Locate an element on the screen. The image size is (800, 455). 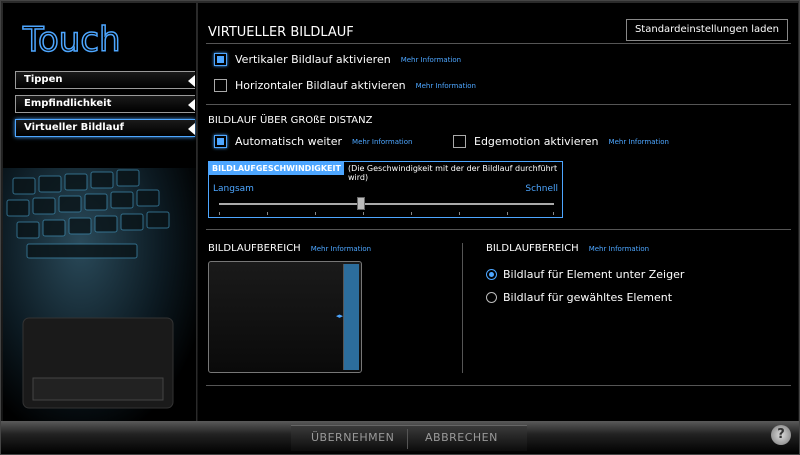
svg-text: Touch is located at coordinates (71, 40).